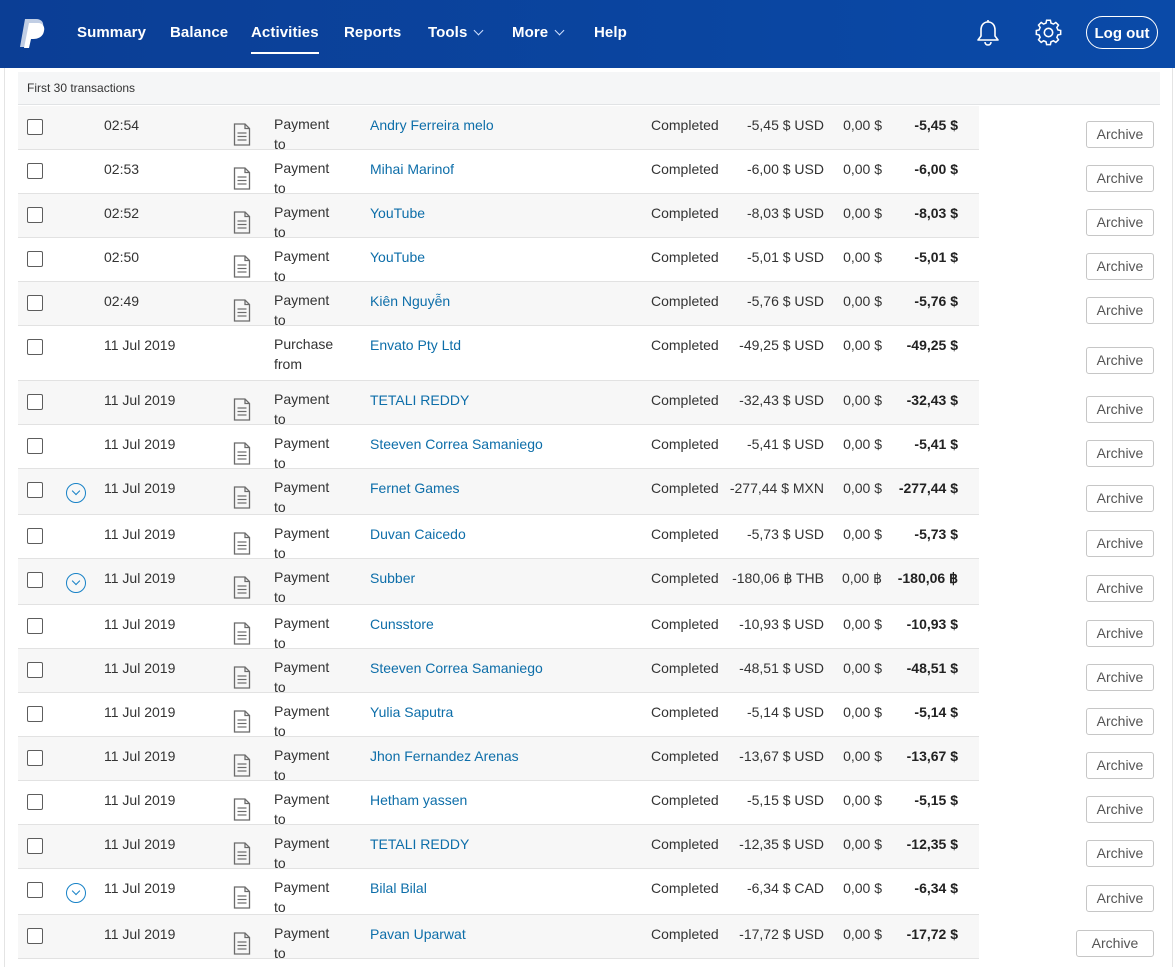 This screenshot has height=967, width=1175. I want to click on logout-label: Log out, so click(1122, 33).